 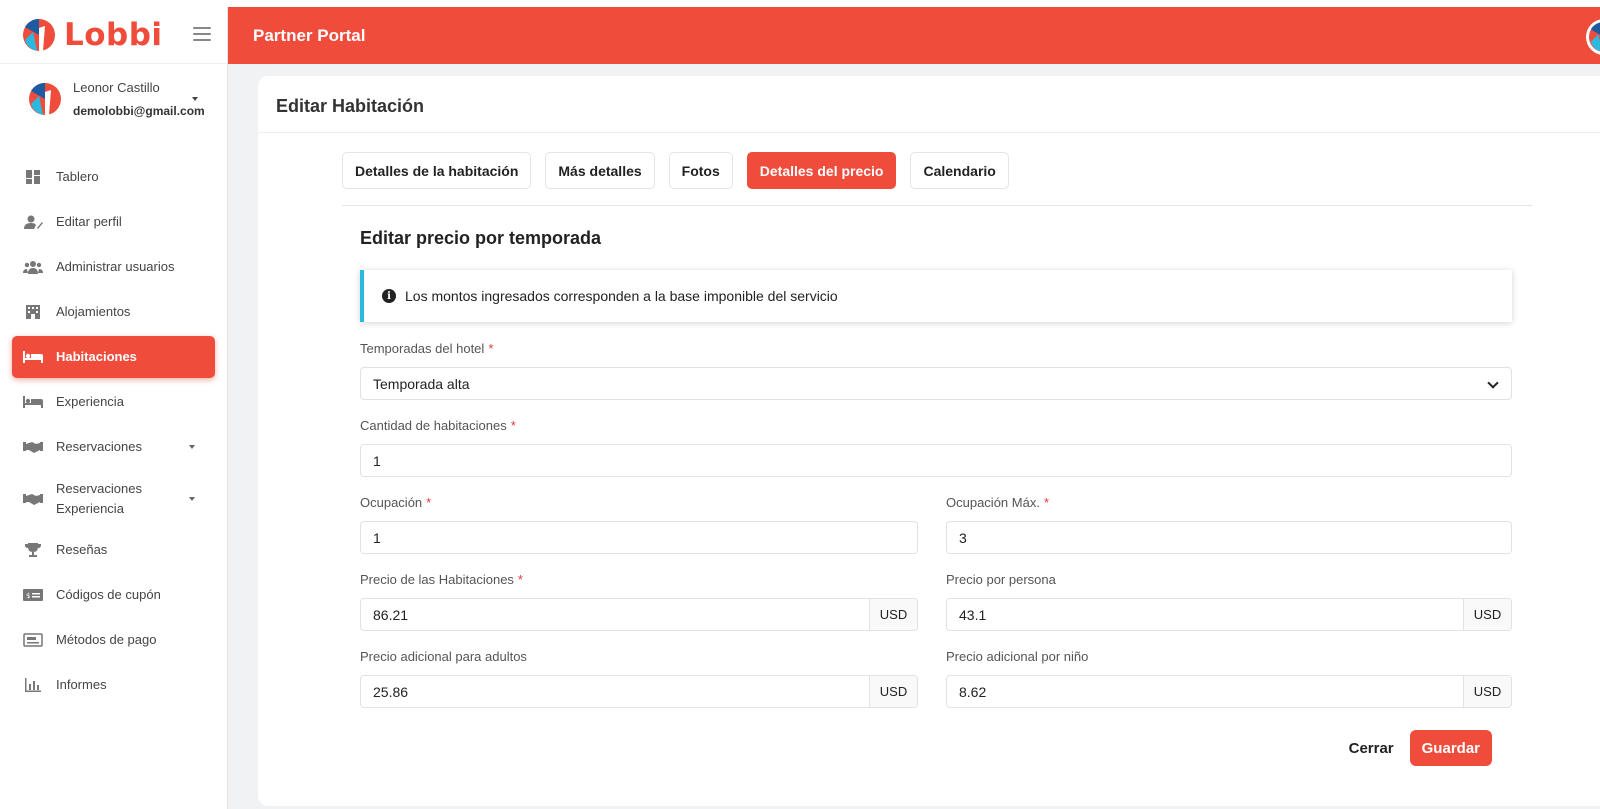 What do you see at coordinates (443, 656) in the screenshot?
I see `field-label: Precio adicional para adultos` at bounding box center [443, 656].